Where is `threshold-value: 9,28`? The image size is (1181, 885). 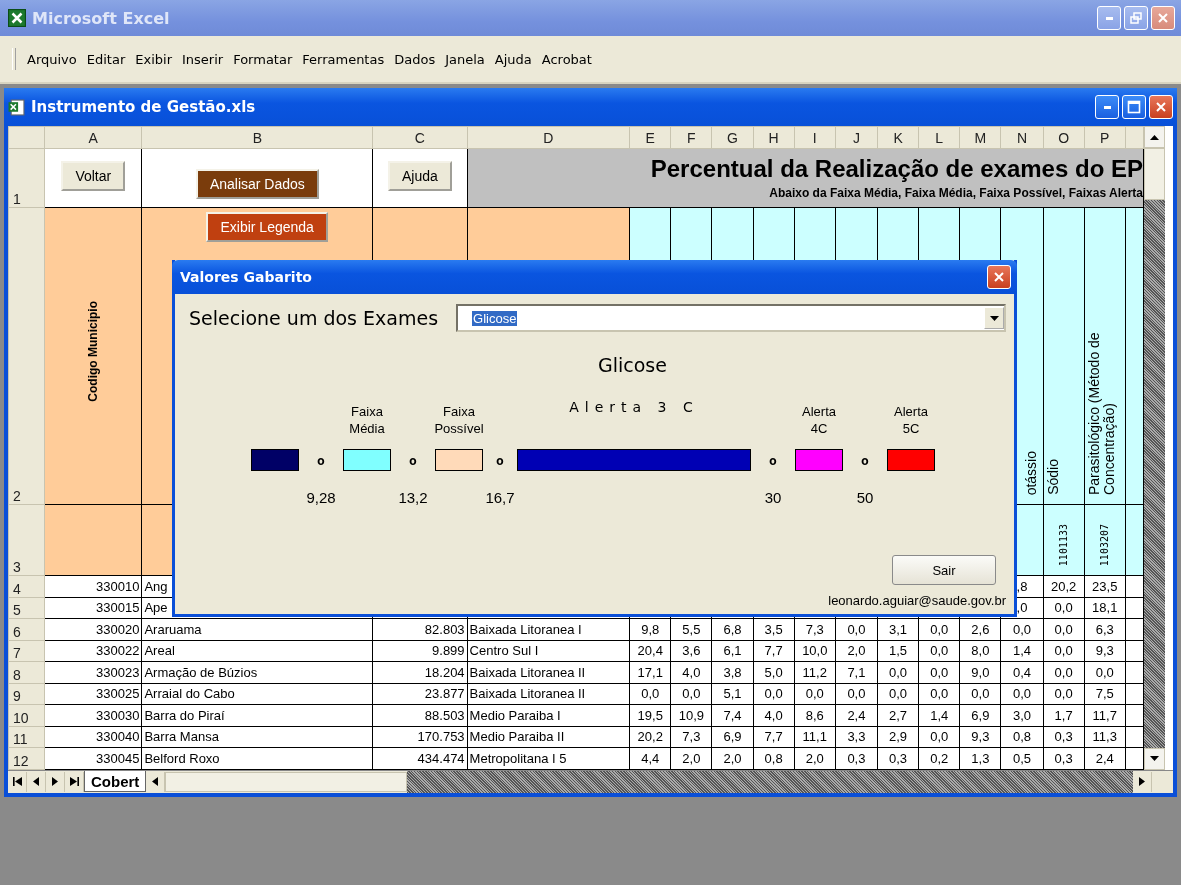
threshold-value: 9,28 is located at coordinates (321, 497).